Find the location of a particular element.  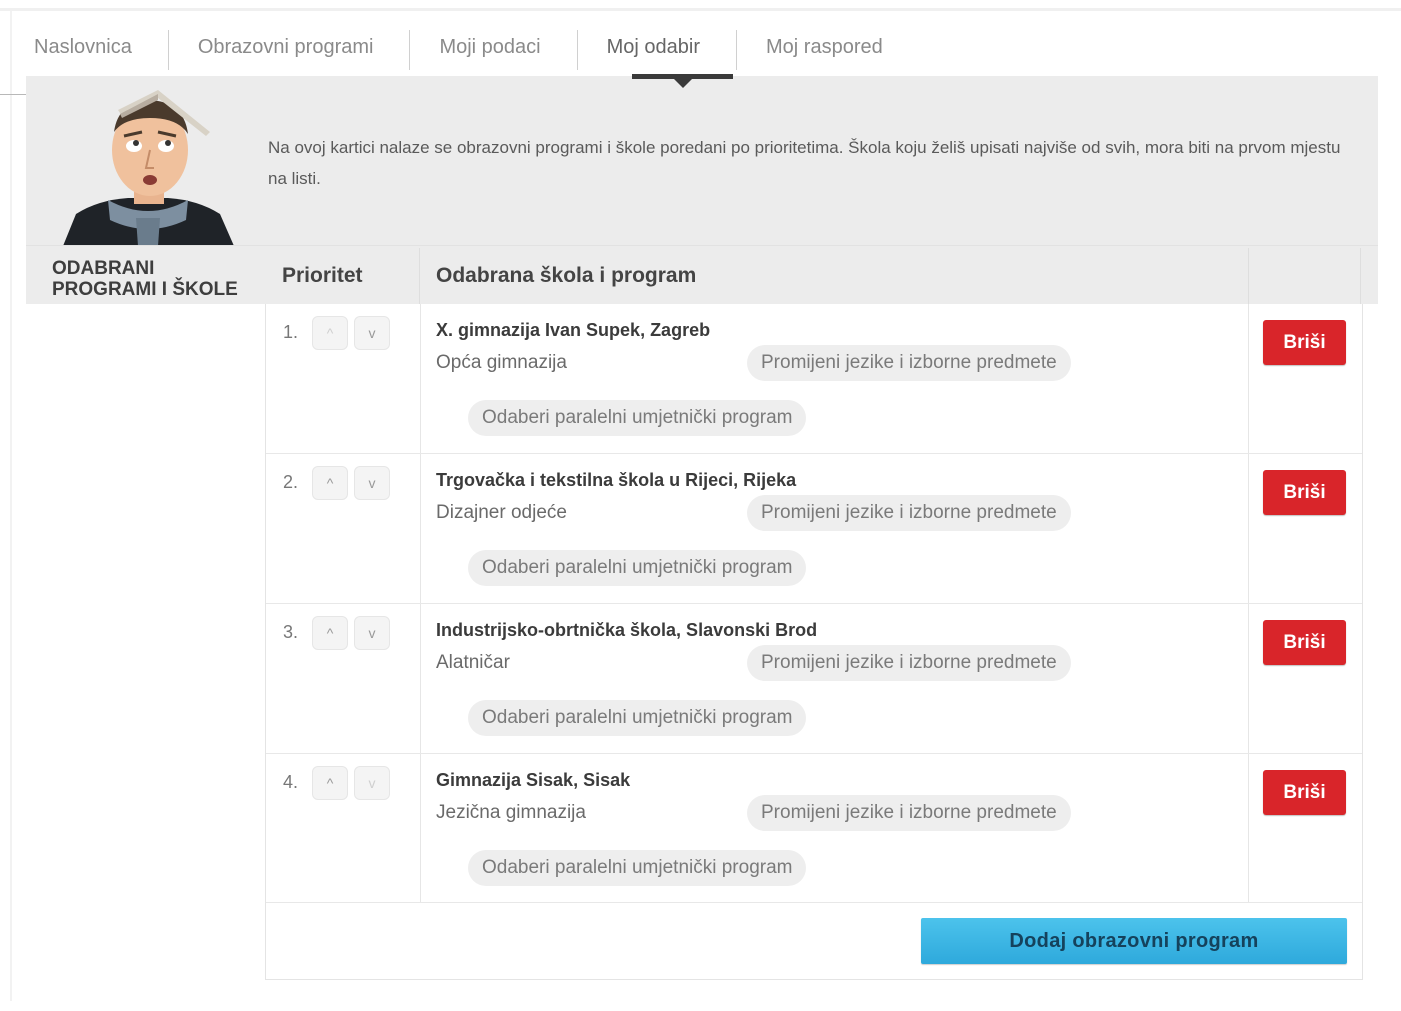

priority-number: 2. is located at coordinates (291, 482).